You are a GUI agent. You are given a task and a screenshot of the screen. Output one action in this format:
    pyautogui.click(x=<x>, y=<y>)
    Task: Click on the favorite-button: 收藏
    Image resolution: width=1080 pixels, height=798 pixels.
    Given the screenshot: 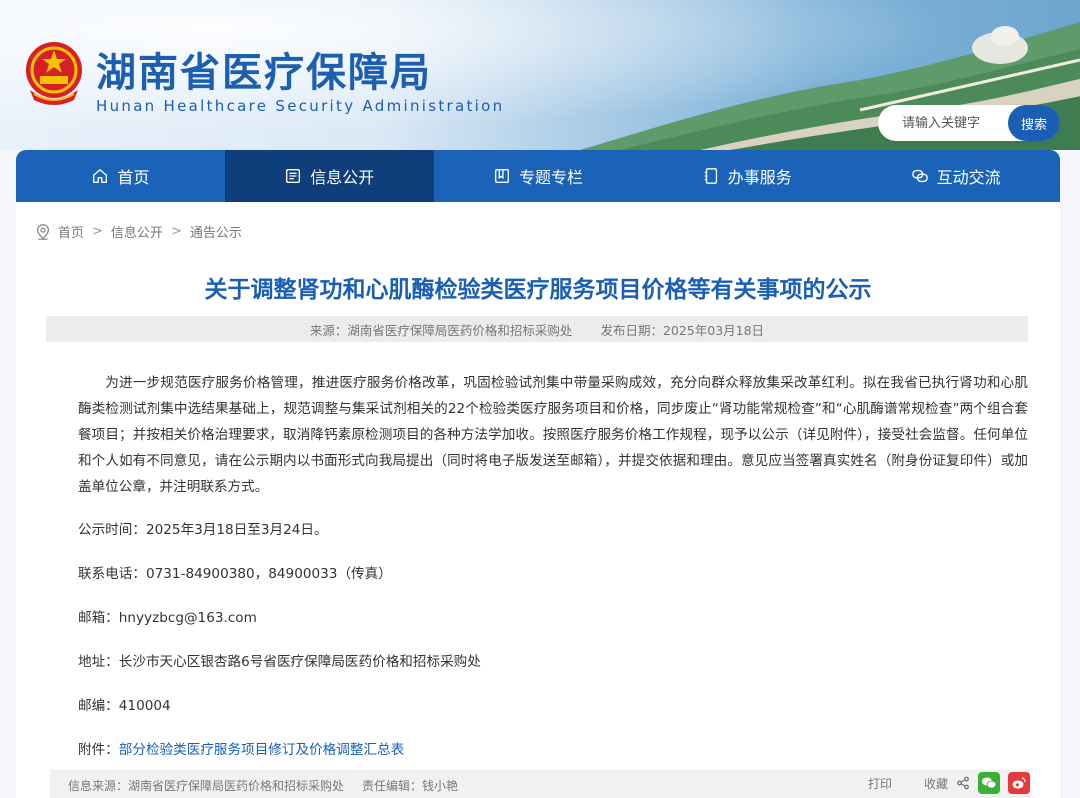 What is the action you would take?
    pyautogui.click(x=936, y=783)
    